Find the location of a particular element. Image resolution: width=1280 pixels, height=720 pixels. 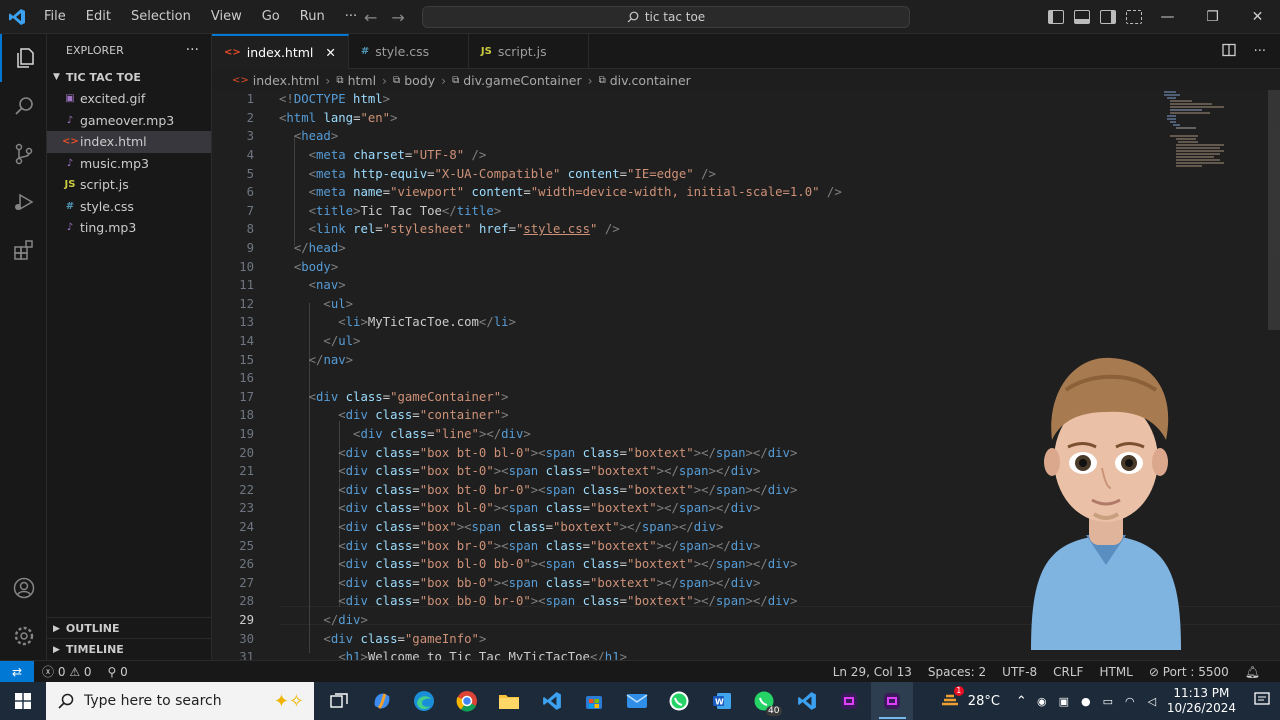

code-line: 3 <head> is located at coordinates (746, 136).